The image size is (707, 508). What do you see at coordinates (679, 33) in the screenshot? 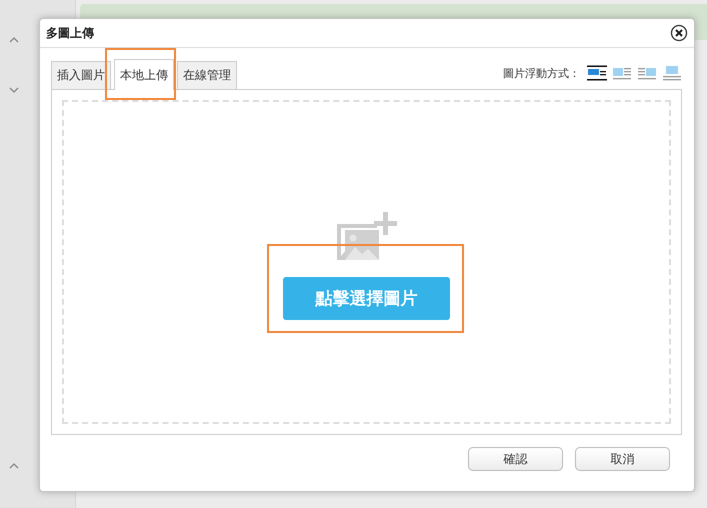
I see `close-icon` at bounding box center [679, 33].